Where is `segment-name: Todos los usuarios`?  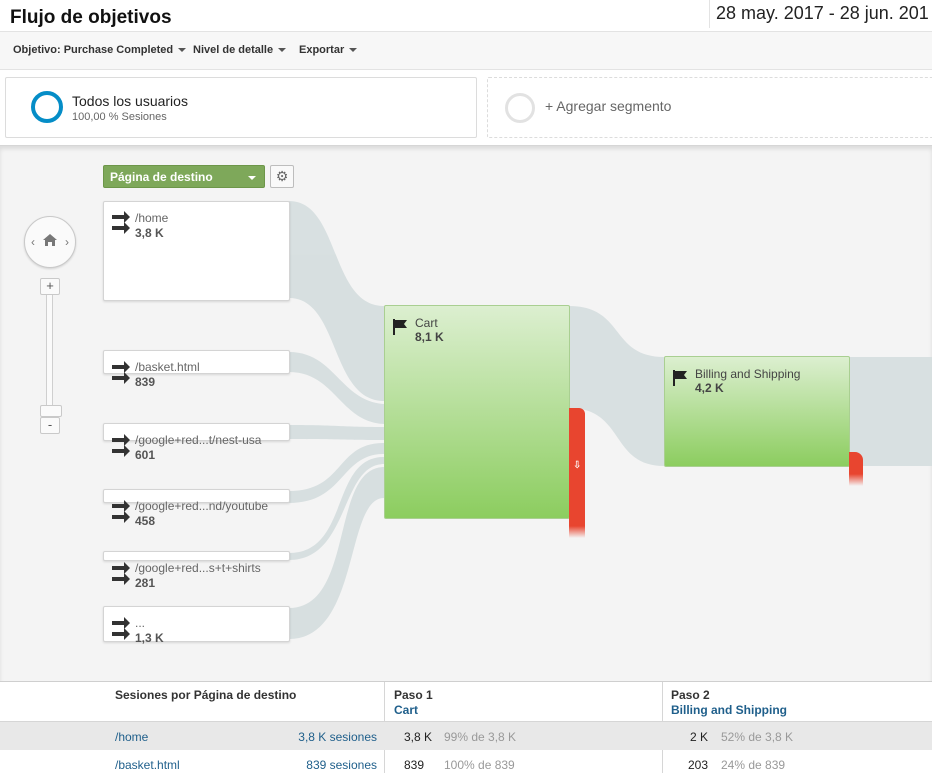 segment-name: Todos los usuarios is located at coordinates (130, 101).